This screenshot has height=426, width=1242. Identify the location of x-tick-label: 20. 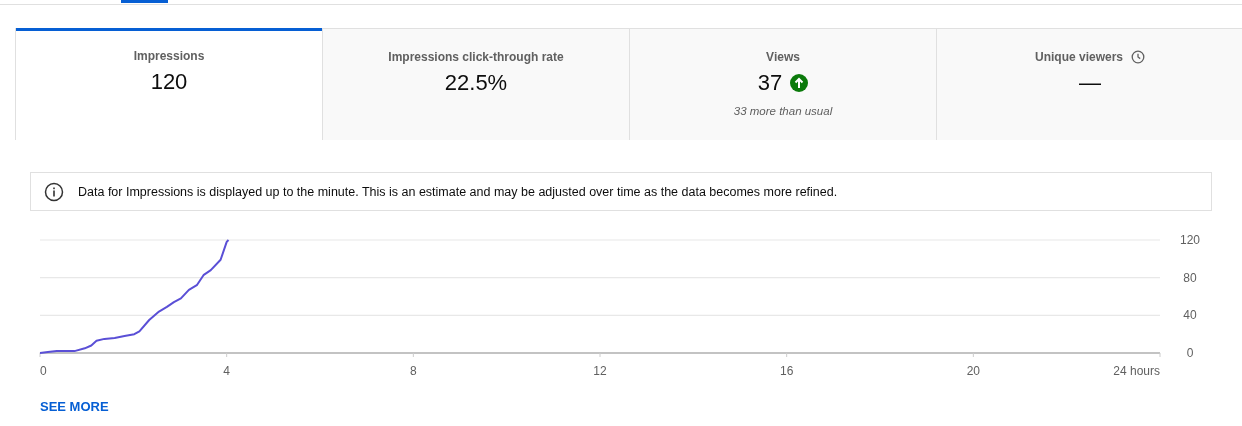
(973, 371).